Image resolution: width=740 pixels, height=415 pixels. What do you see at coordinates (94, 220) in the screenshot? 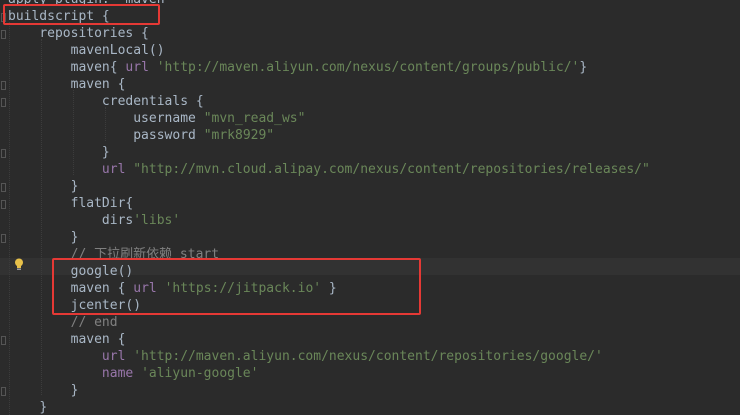
I see `code-line: dirs'libs'` at bounding box center [94, 220].